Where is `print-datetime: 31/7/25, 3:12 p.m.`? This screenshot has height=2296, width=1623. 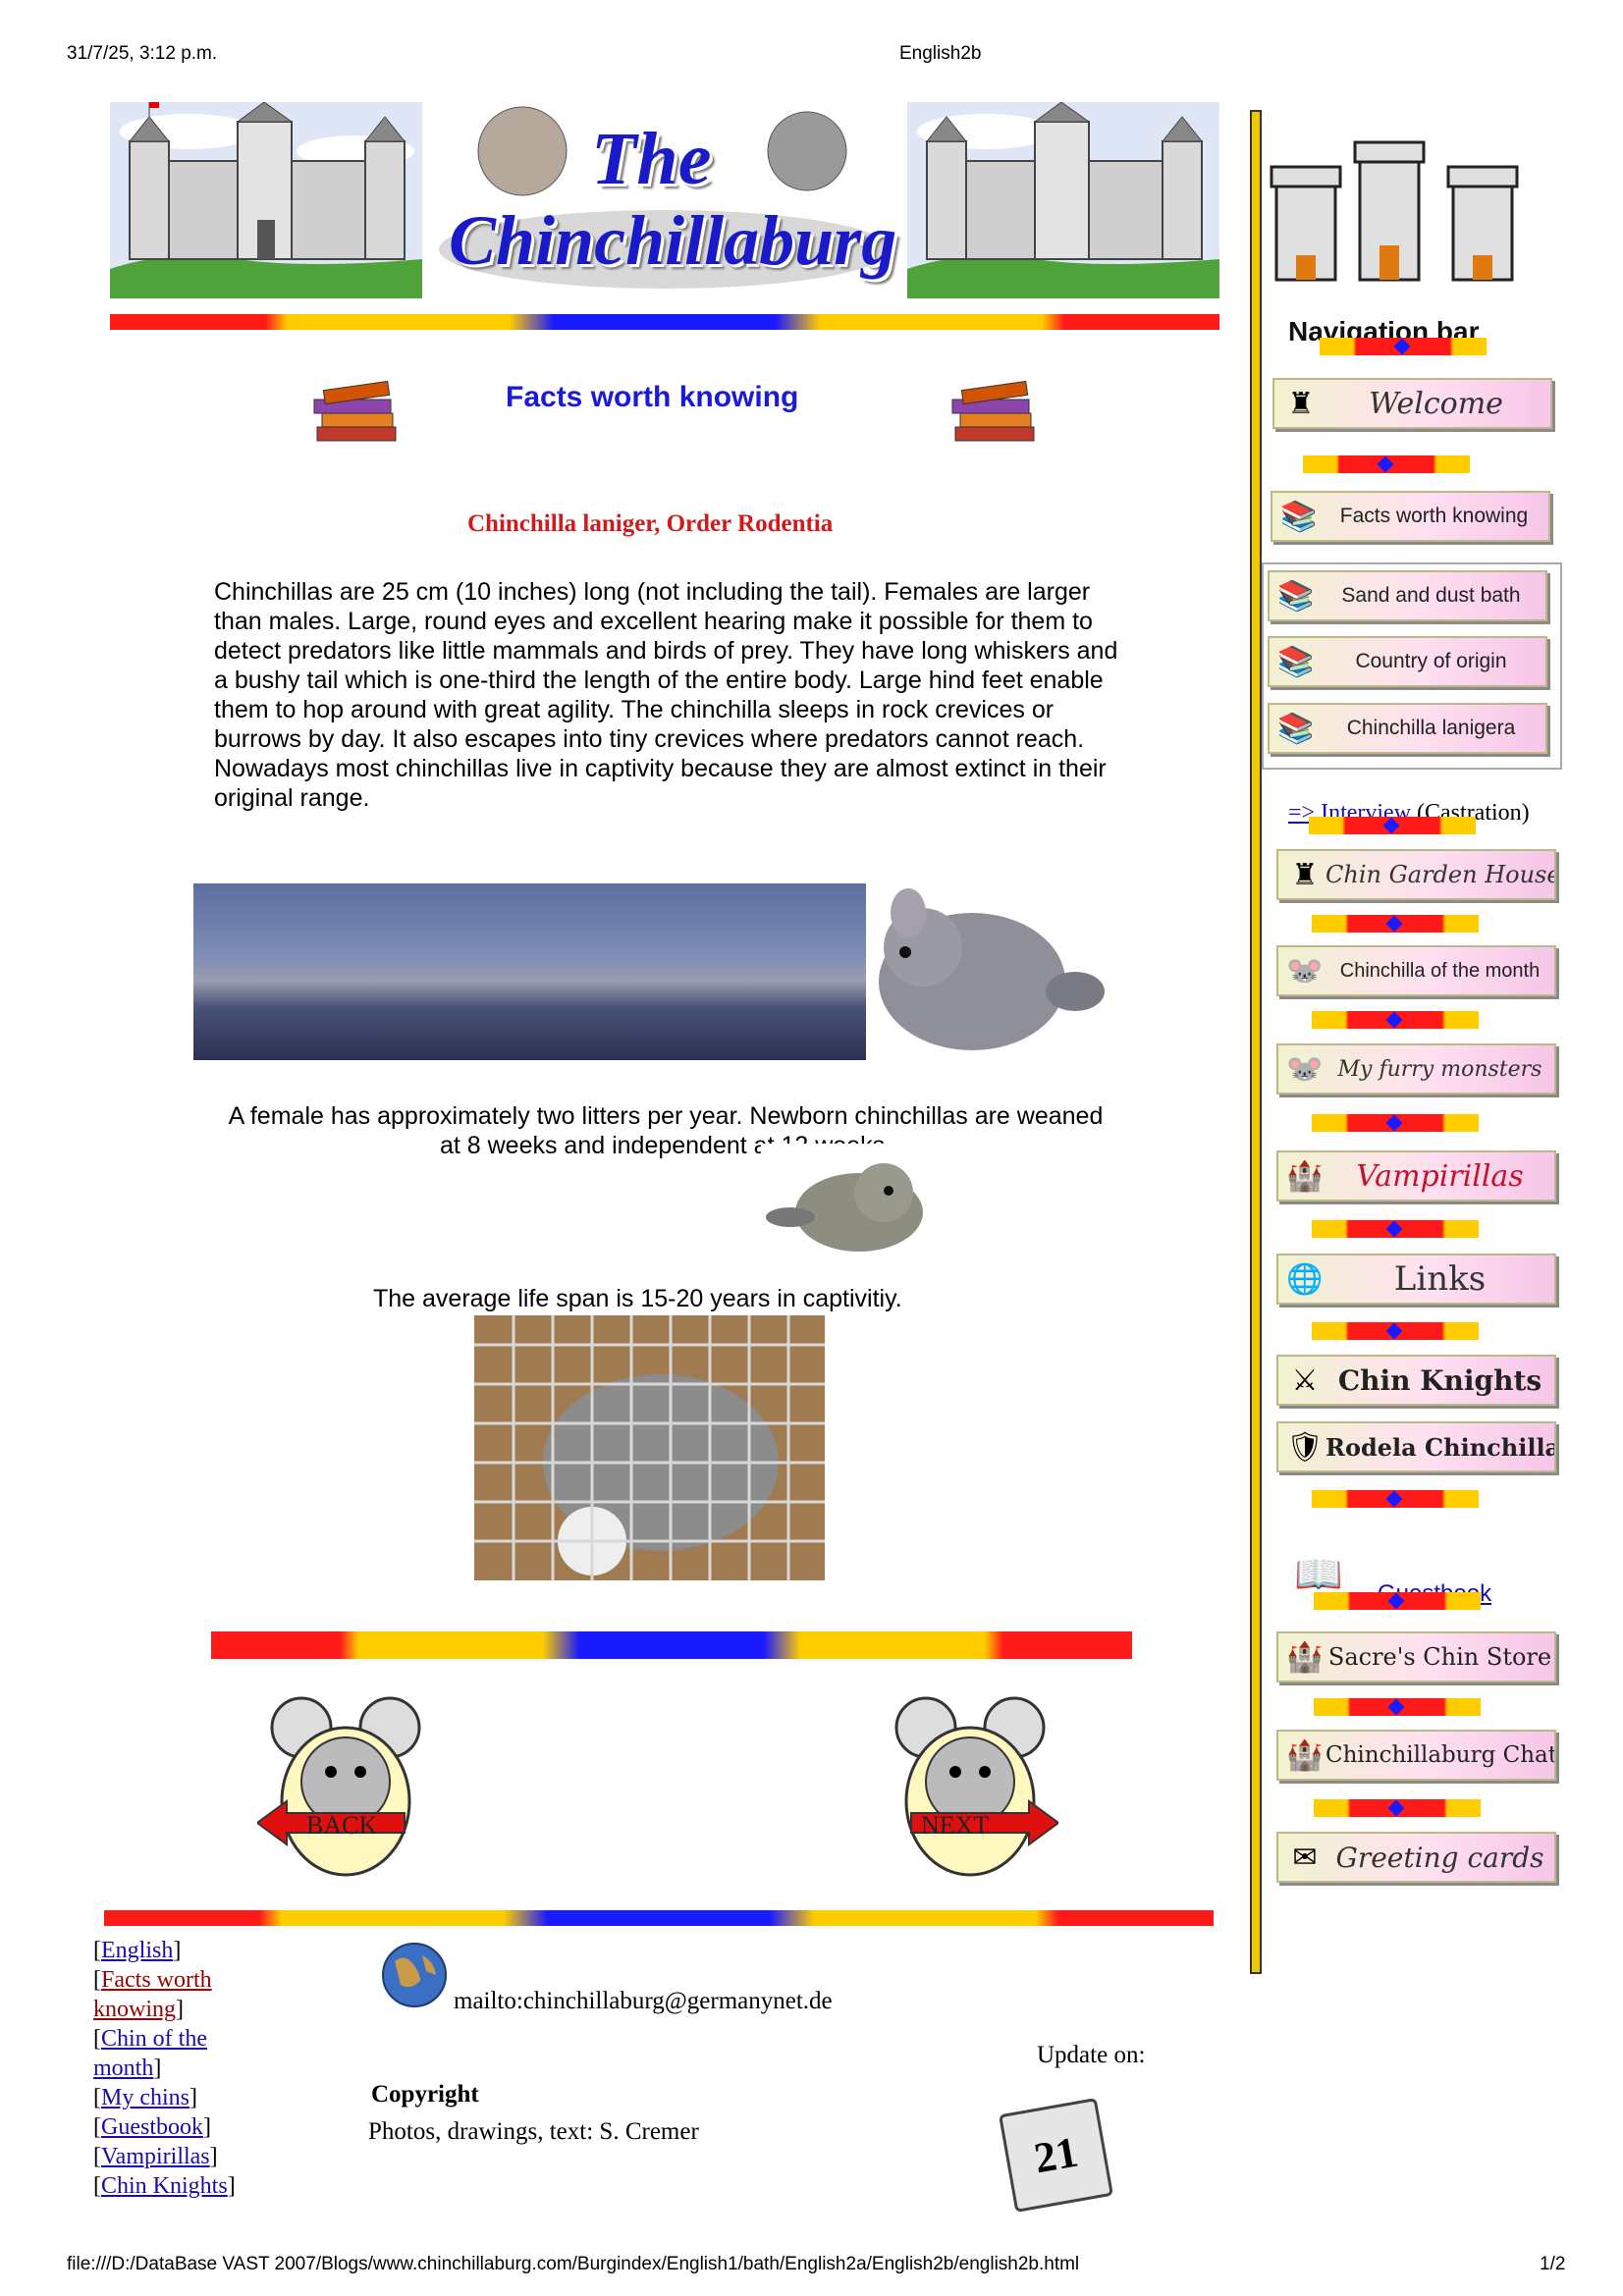
print-datetime: 31/7/25, 3:12 p.m. is located at coordinates (142, 54).